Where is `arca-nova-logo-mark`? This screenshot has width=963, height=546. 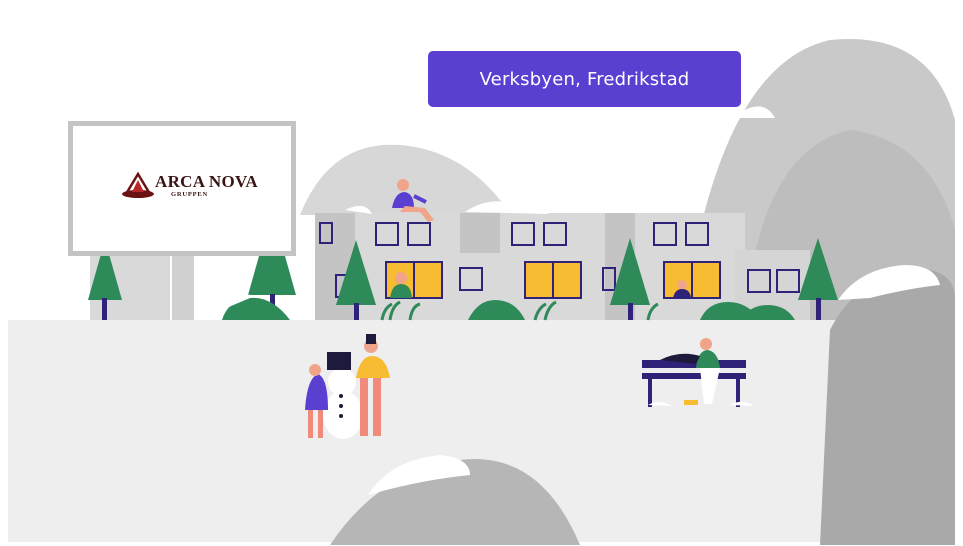 arca-nova-logo-mark is located at coordinates (138, 184).